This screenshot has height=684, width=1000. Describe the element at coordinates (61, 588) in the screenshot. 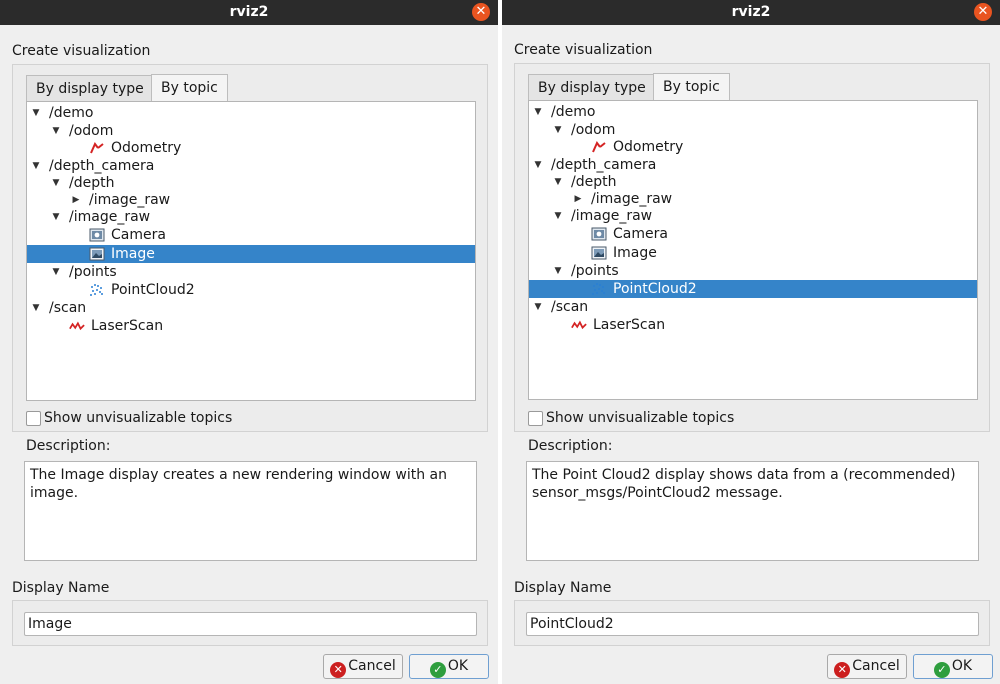

I see `display-name-label: Display Name` at that location.